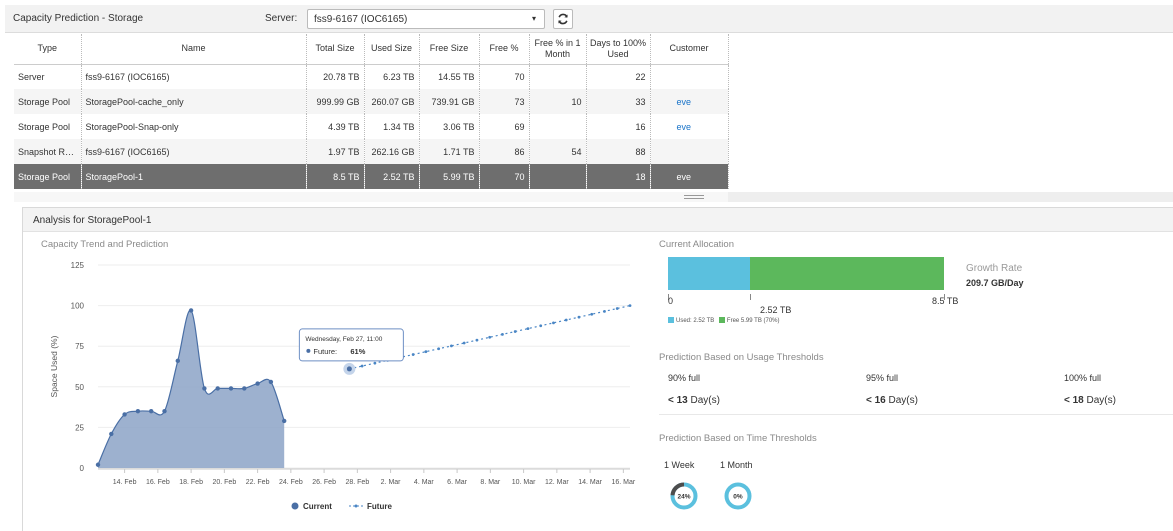 This screenshot has height=531, width=1173. I want to click on period-label: 1 Month, so click(736, 465).